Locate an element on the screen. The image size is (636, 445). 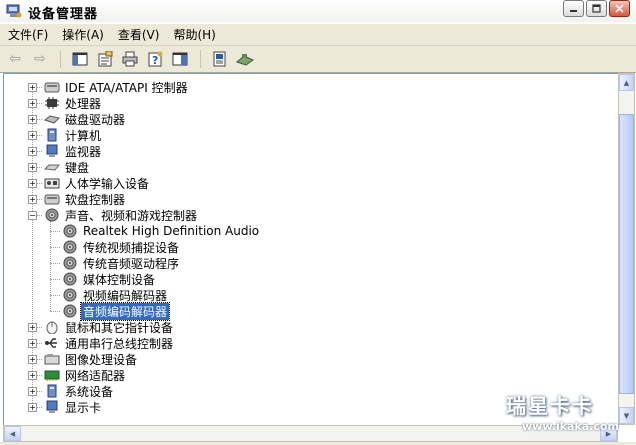
tree-device: 传统音频驱动程序 is located at coordinates (121, 263).